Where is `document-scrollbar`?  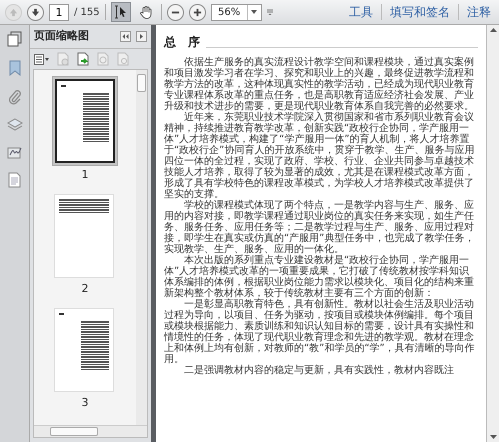
document-scrollbar is located at coordinates (492, 233).